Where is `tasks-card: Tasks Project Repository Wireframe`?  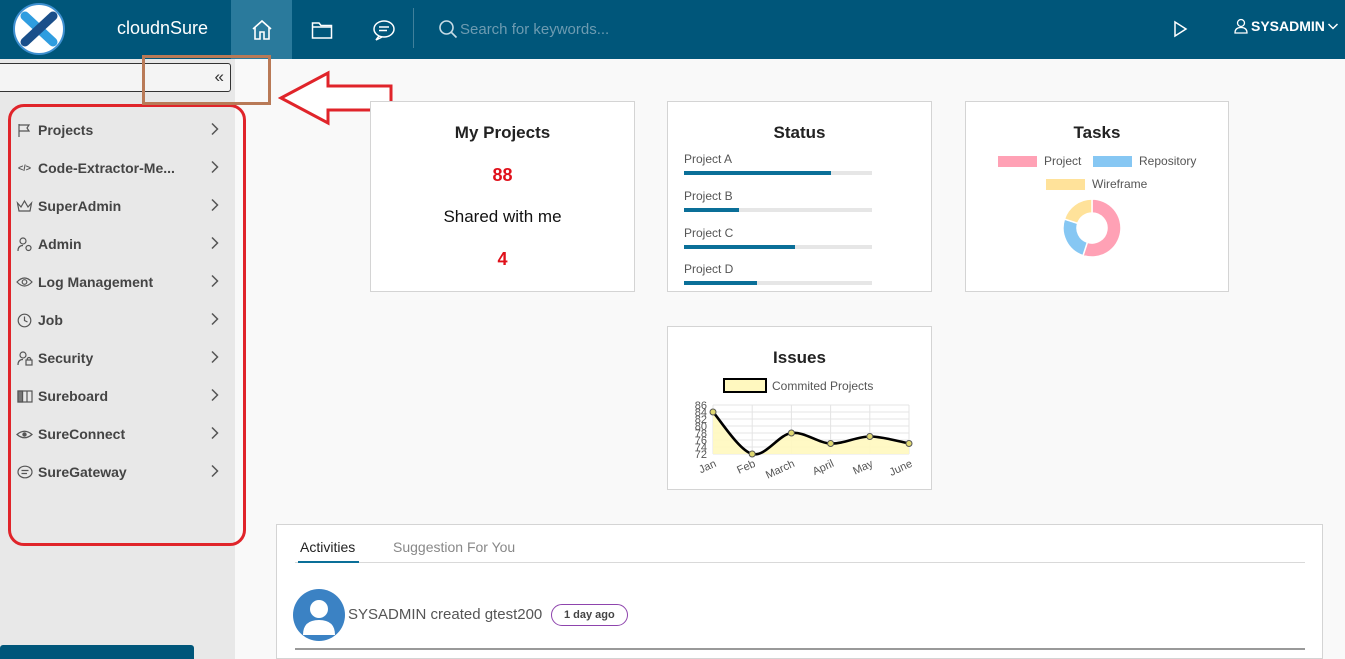
tasks-card: Tasks Project Repository Wireframe is located at coordinates (1097, 196).